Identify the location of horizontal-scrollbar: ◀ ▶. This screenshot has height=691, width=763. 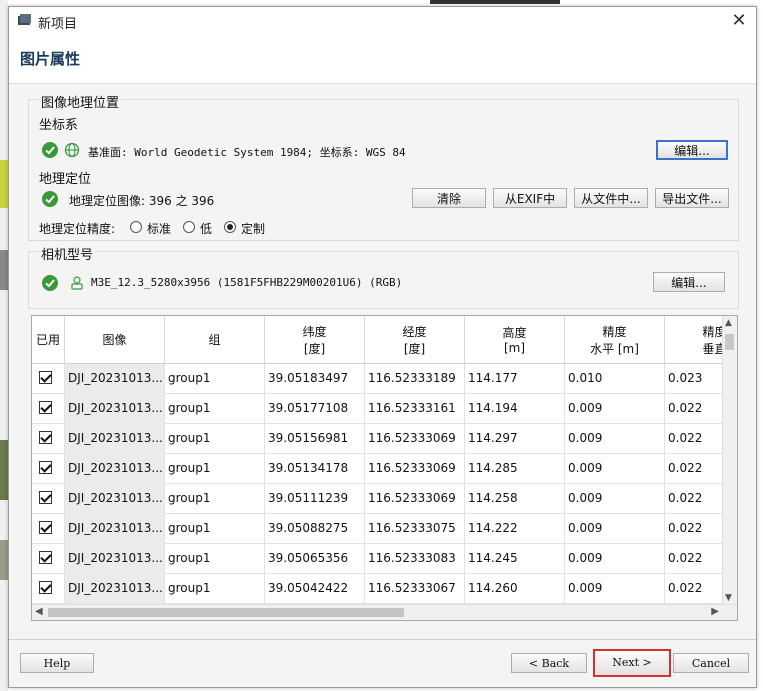
(384, 612).